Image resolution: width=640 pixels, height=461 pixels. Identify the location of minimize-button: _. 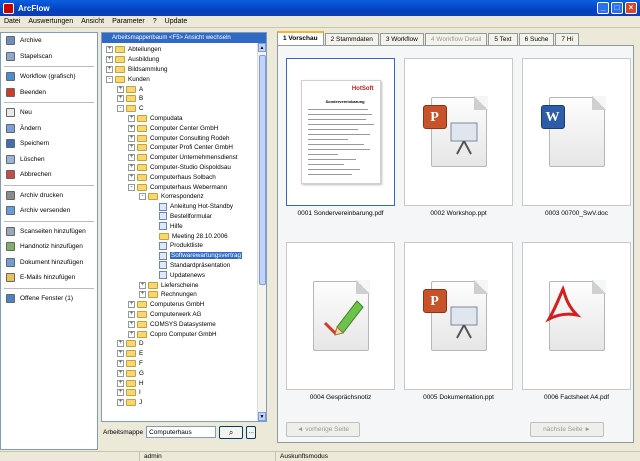
(603, 8).